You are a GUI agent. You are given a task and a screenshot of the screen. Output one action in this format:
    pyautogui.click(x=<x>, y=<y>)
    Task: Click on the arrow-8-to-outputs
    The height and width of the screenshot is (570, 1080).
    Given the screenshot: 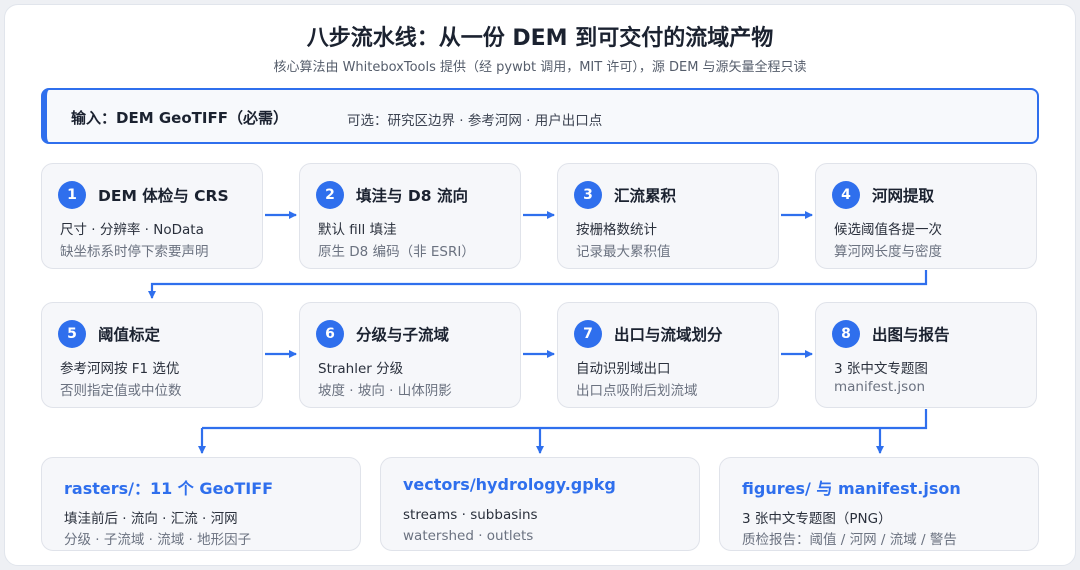 What is the action you would take?
    pyautogui.click(x=565, y=419)
    